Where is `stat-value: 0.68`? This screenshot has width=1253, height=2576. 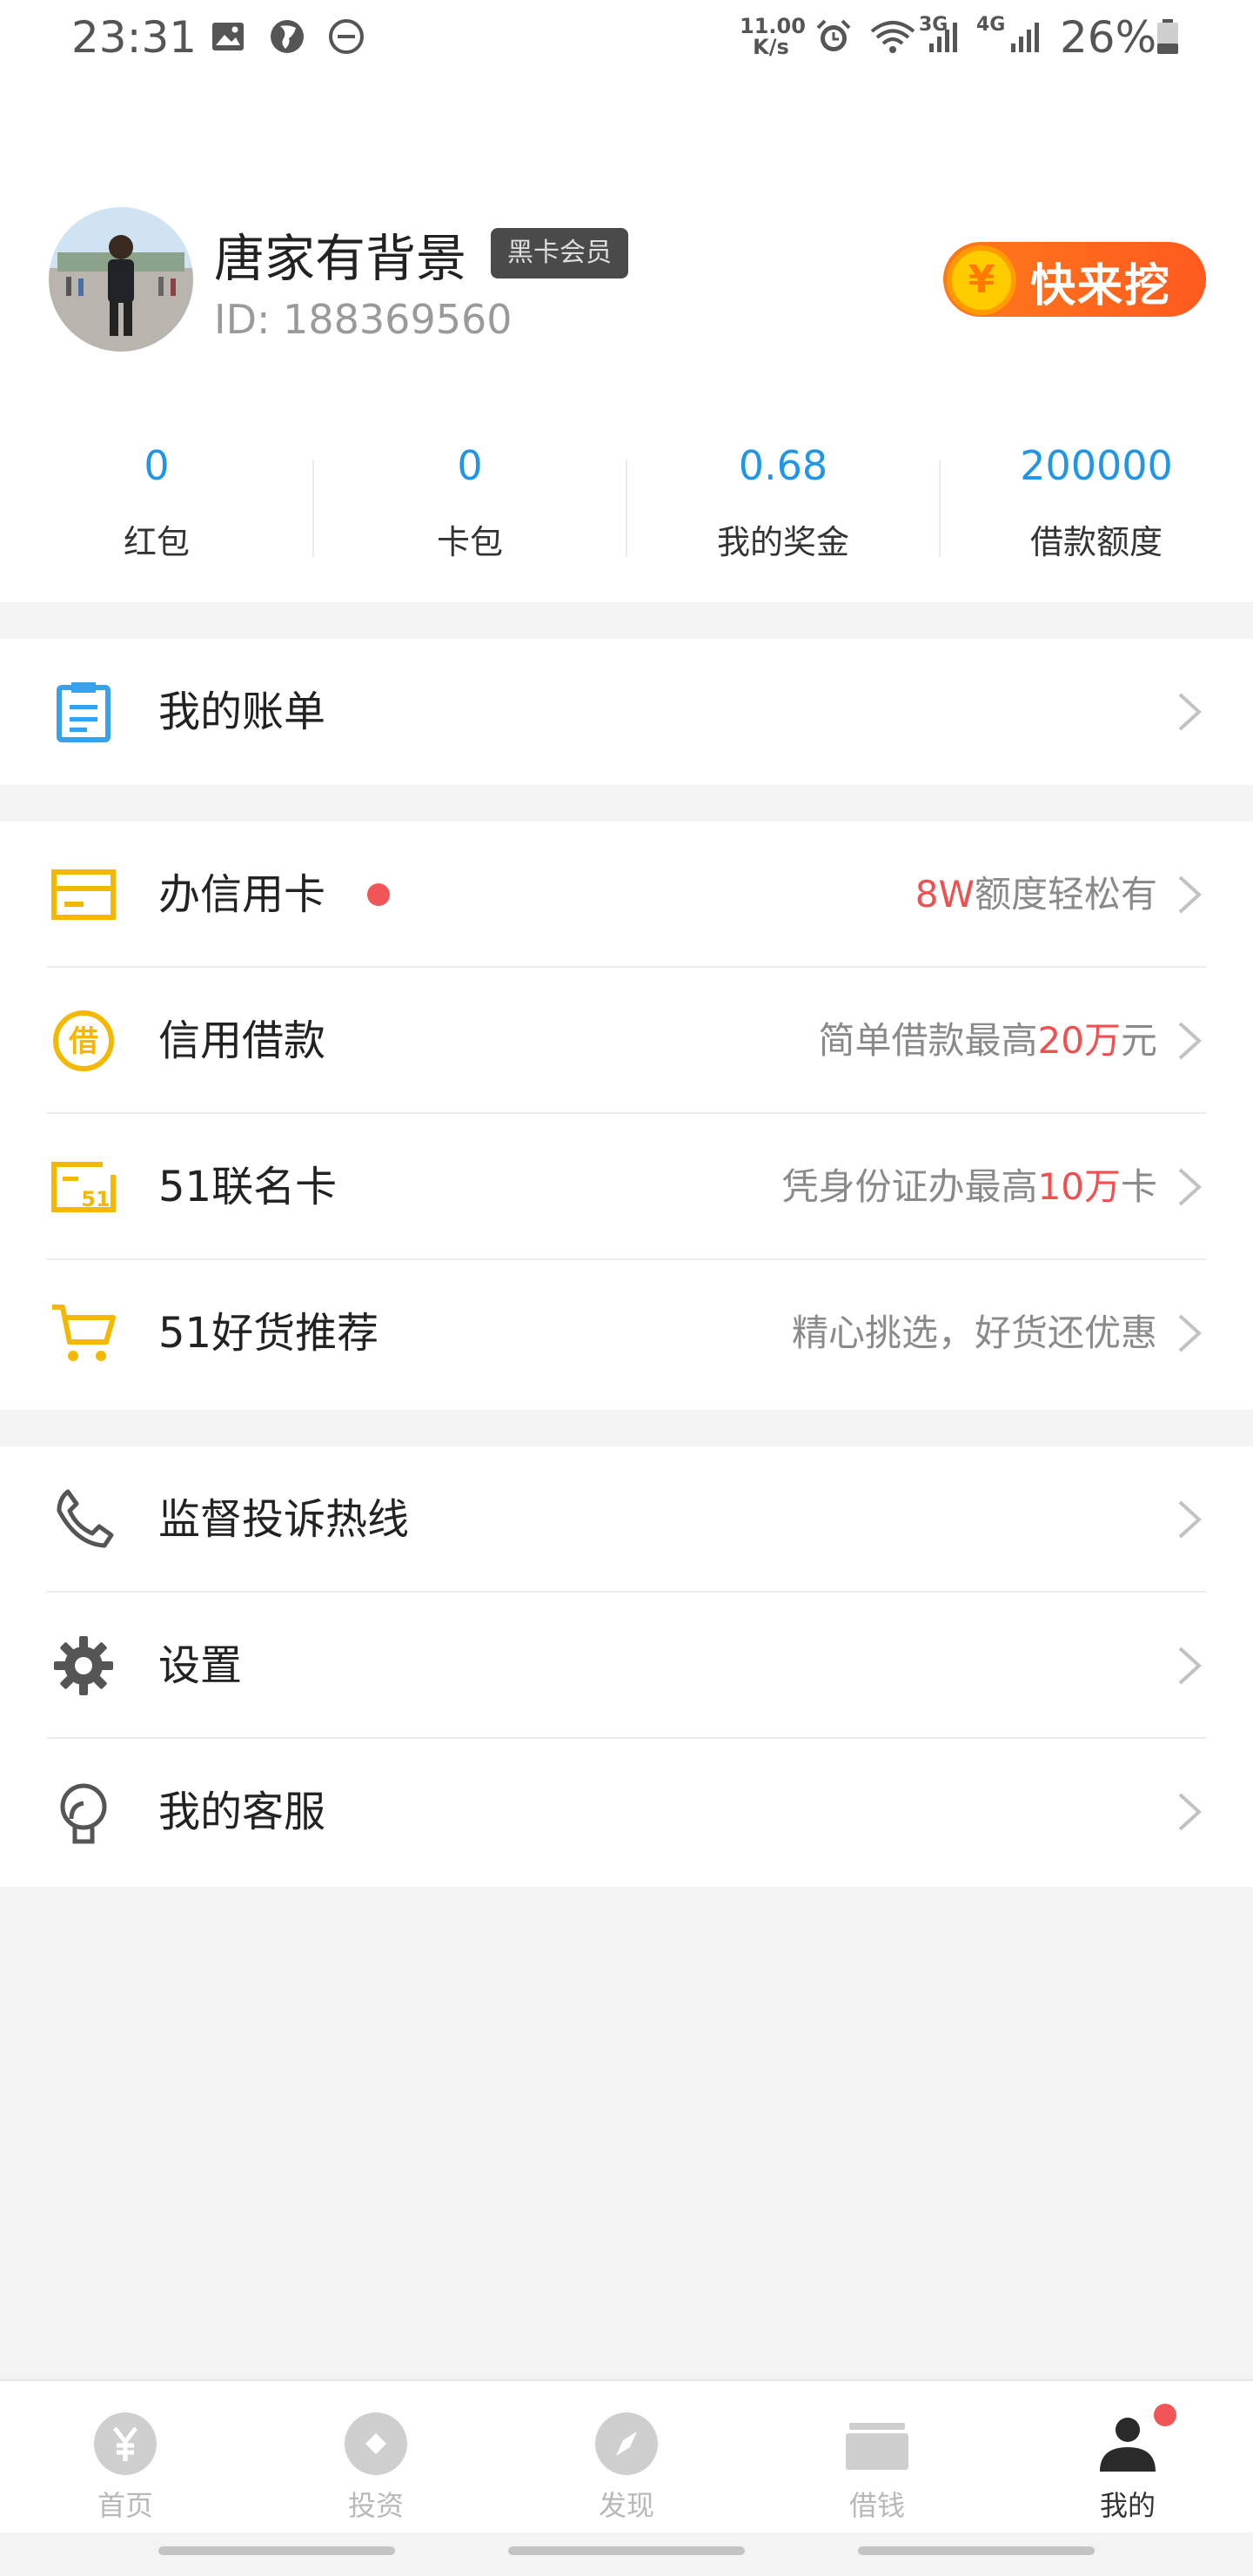
stat-value: 0.68 is located at coordinates (783, 465).